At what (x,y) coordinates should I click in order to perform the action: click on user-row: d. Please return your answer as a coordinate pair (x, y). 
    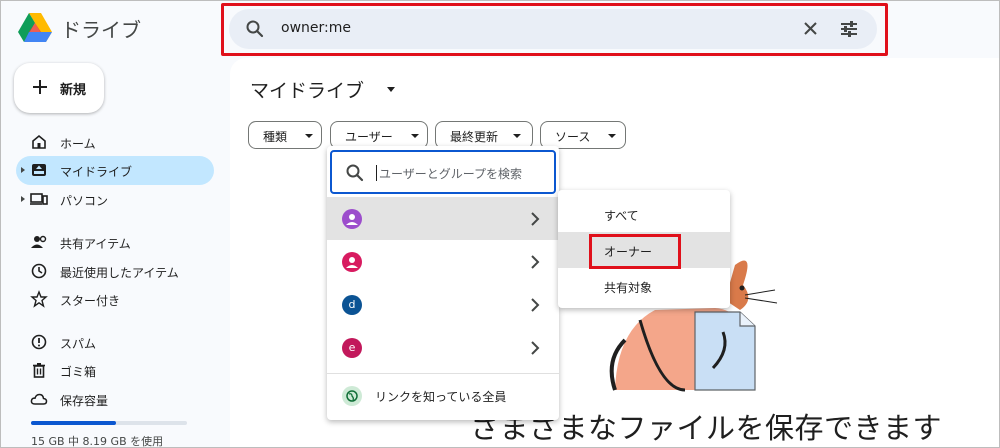
    Looking at the image, I should click on (443, 304).